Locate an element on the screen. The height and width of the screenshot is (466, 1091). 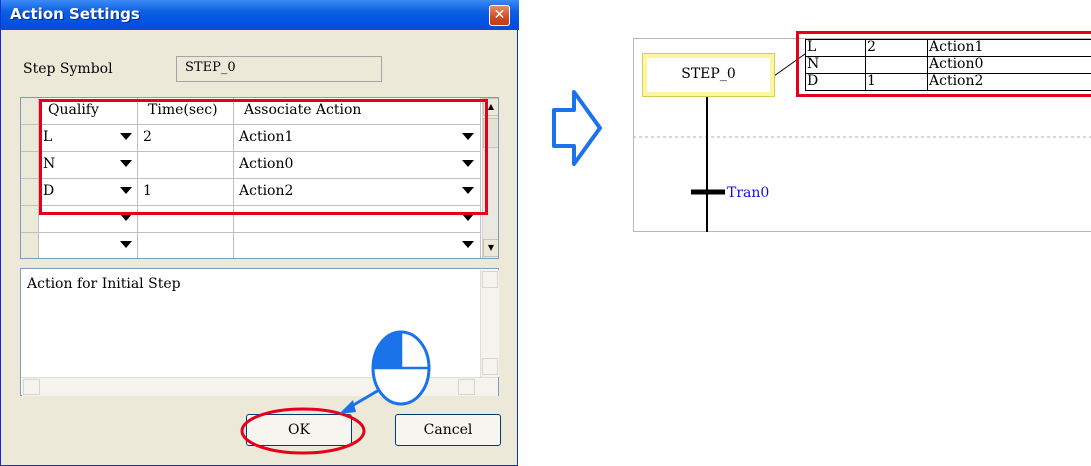
step-symbol-label: Step Symbol is located at coordinates (68, 69).